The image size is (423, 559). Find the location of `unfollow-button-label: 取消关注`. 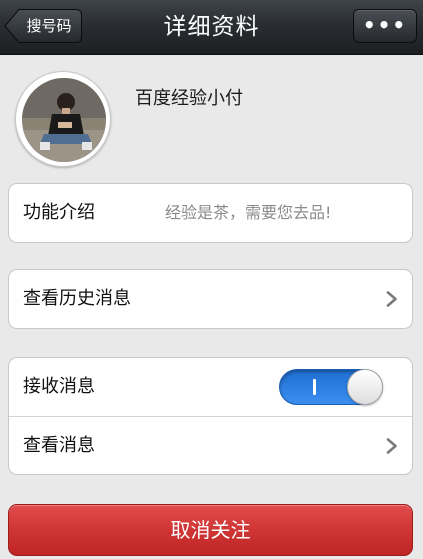

unfollow-button-label: 取消关注 is located at coordinates (210, 530).